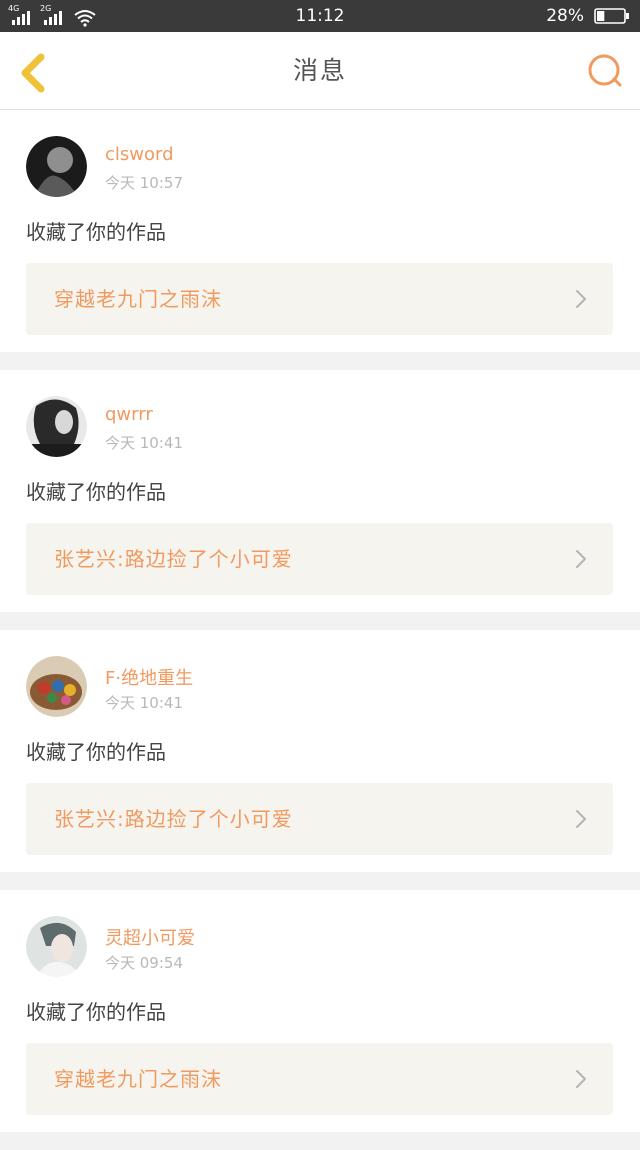 The height and width of the screenshot is (1150, 640). What do you see at coordinates (144, 183) in the screenshot?
I see `timestamp: 今天 10:57` at bounding box center [144, 183].